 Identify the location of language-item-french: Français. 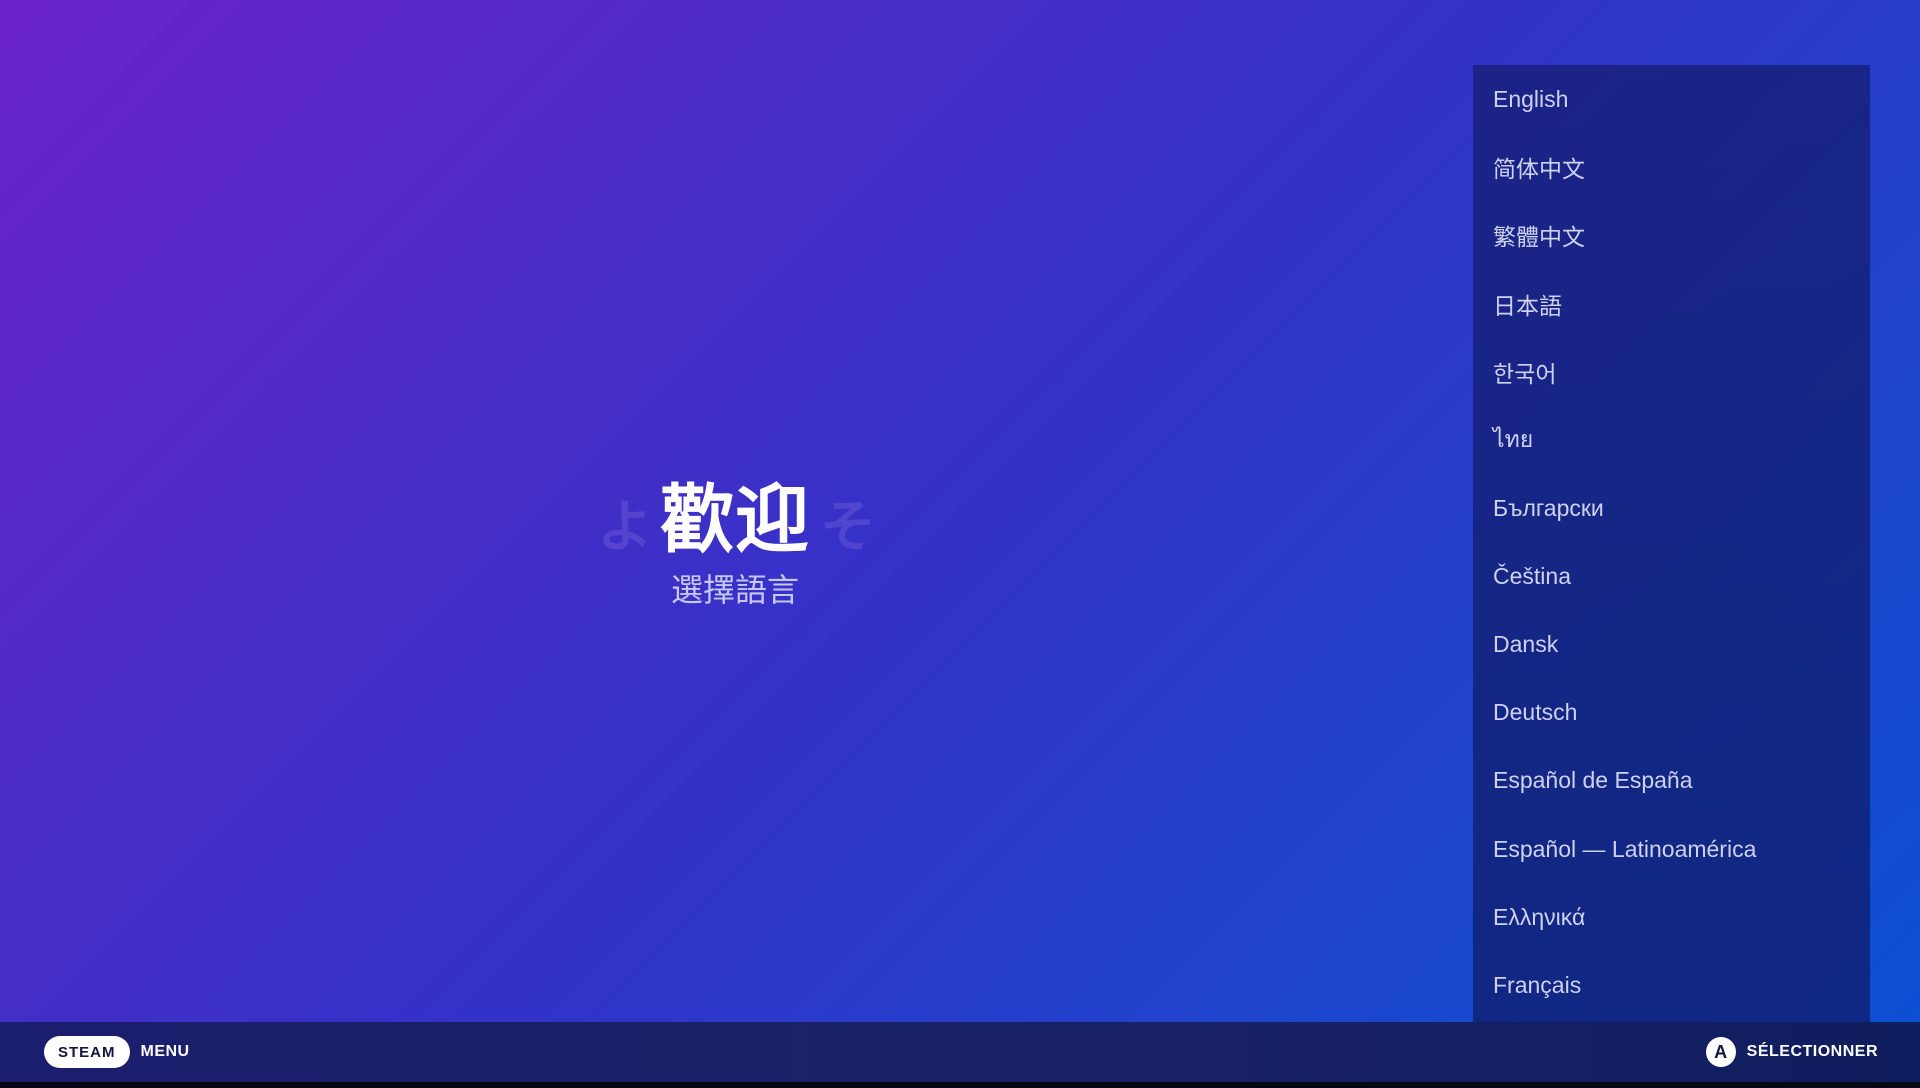
(1671, 985).